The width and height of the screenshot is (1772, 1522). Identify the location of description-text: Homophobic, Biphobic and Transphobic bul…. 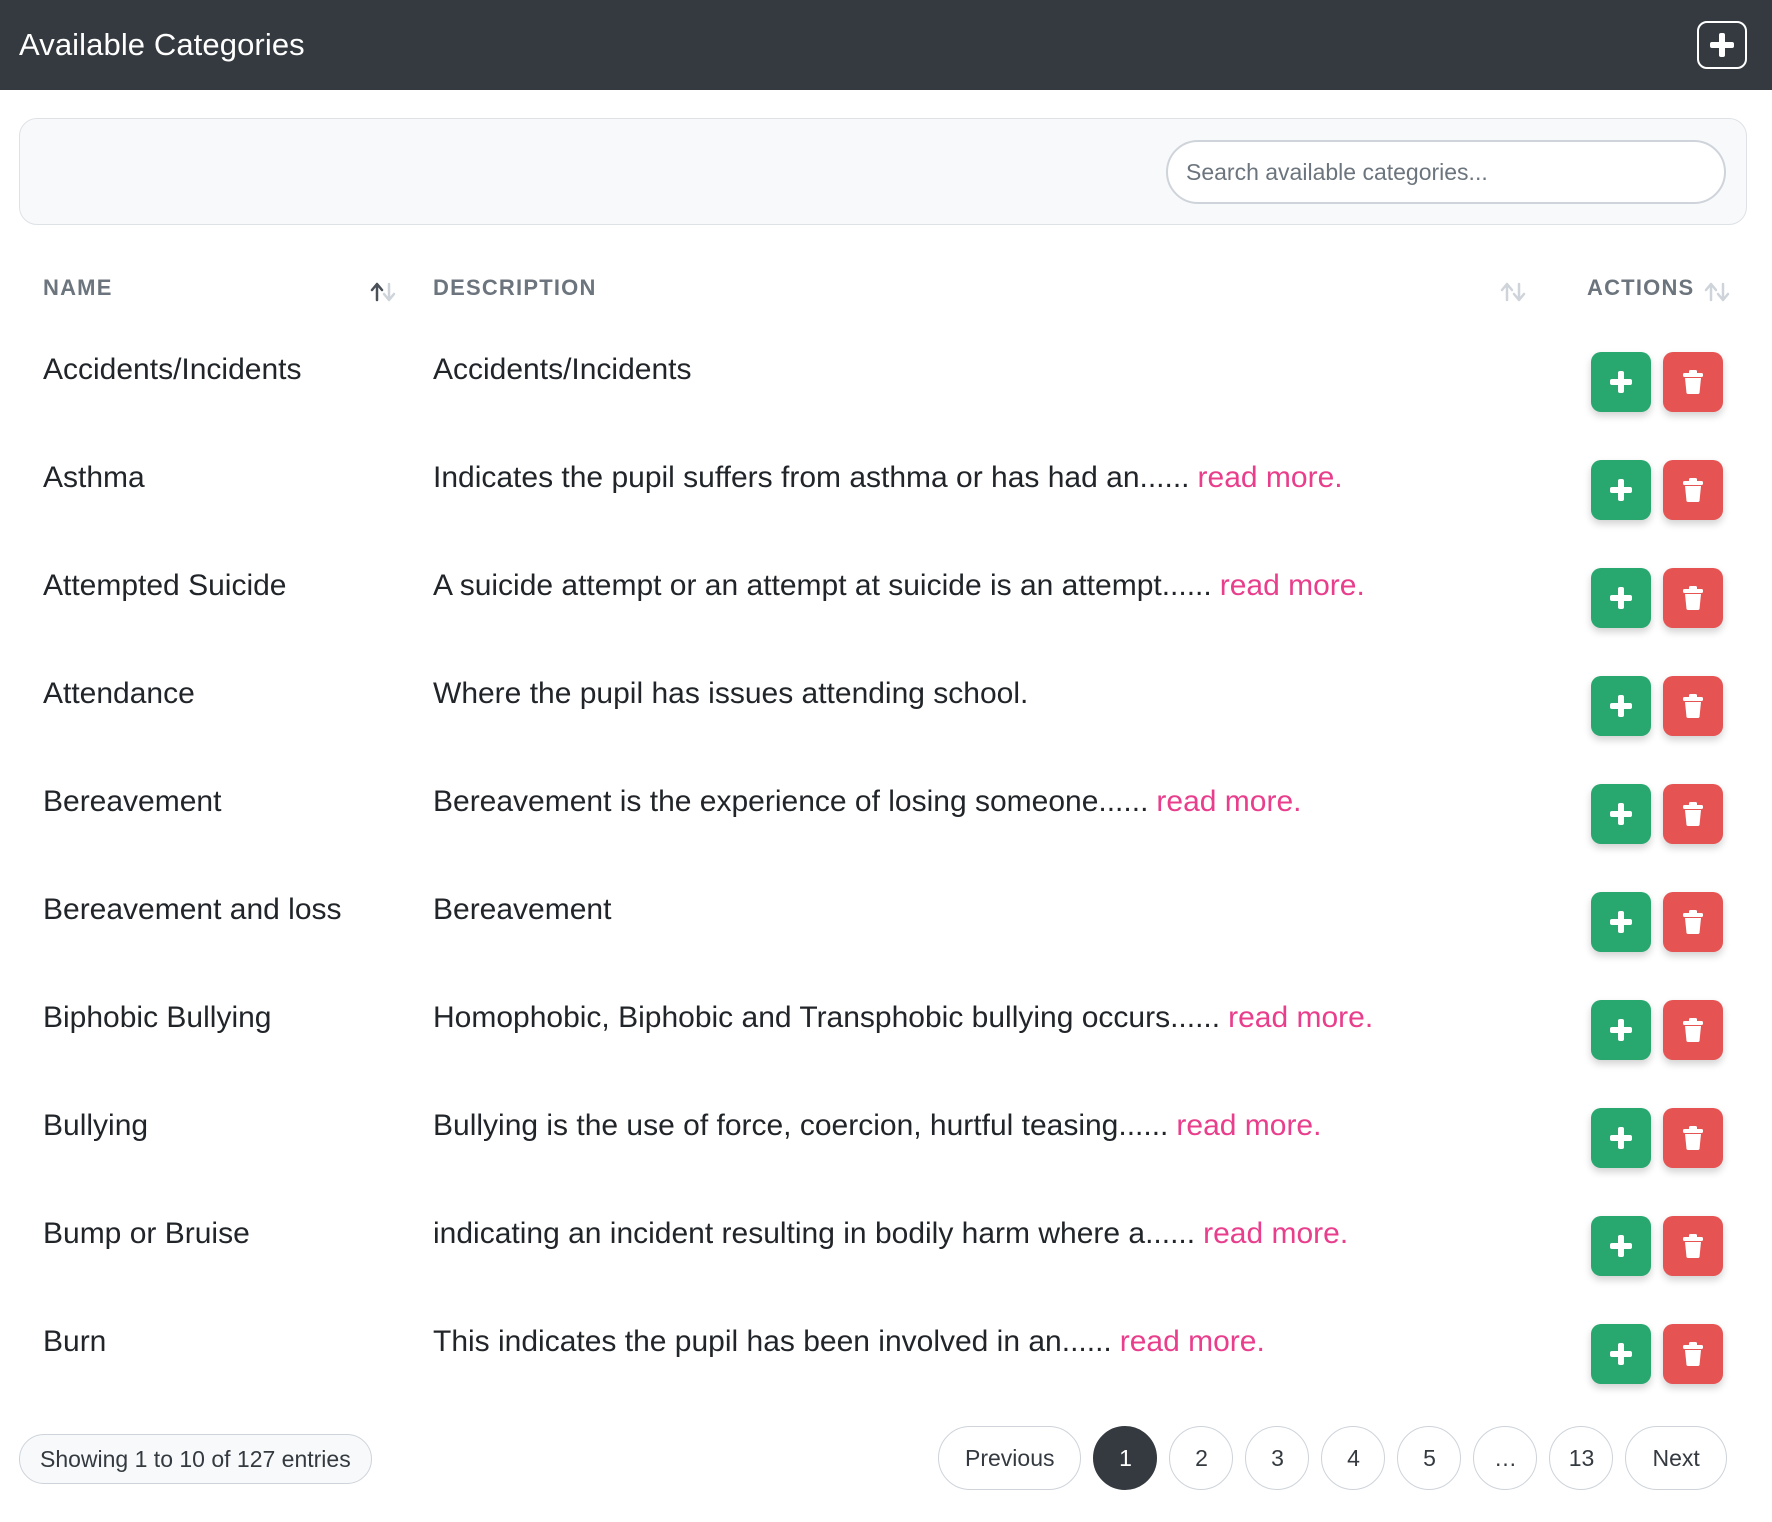
(827, 1017).